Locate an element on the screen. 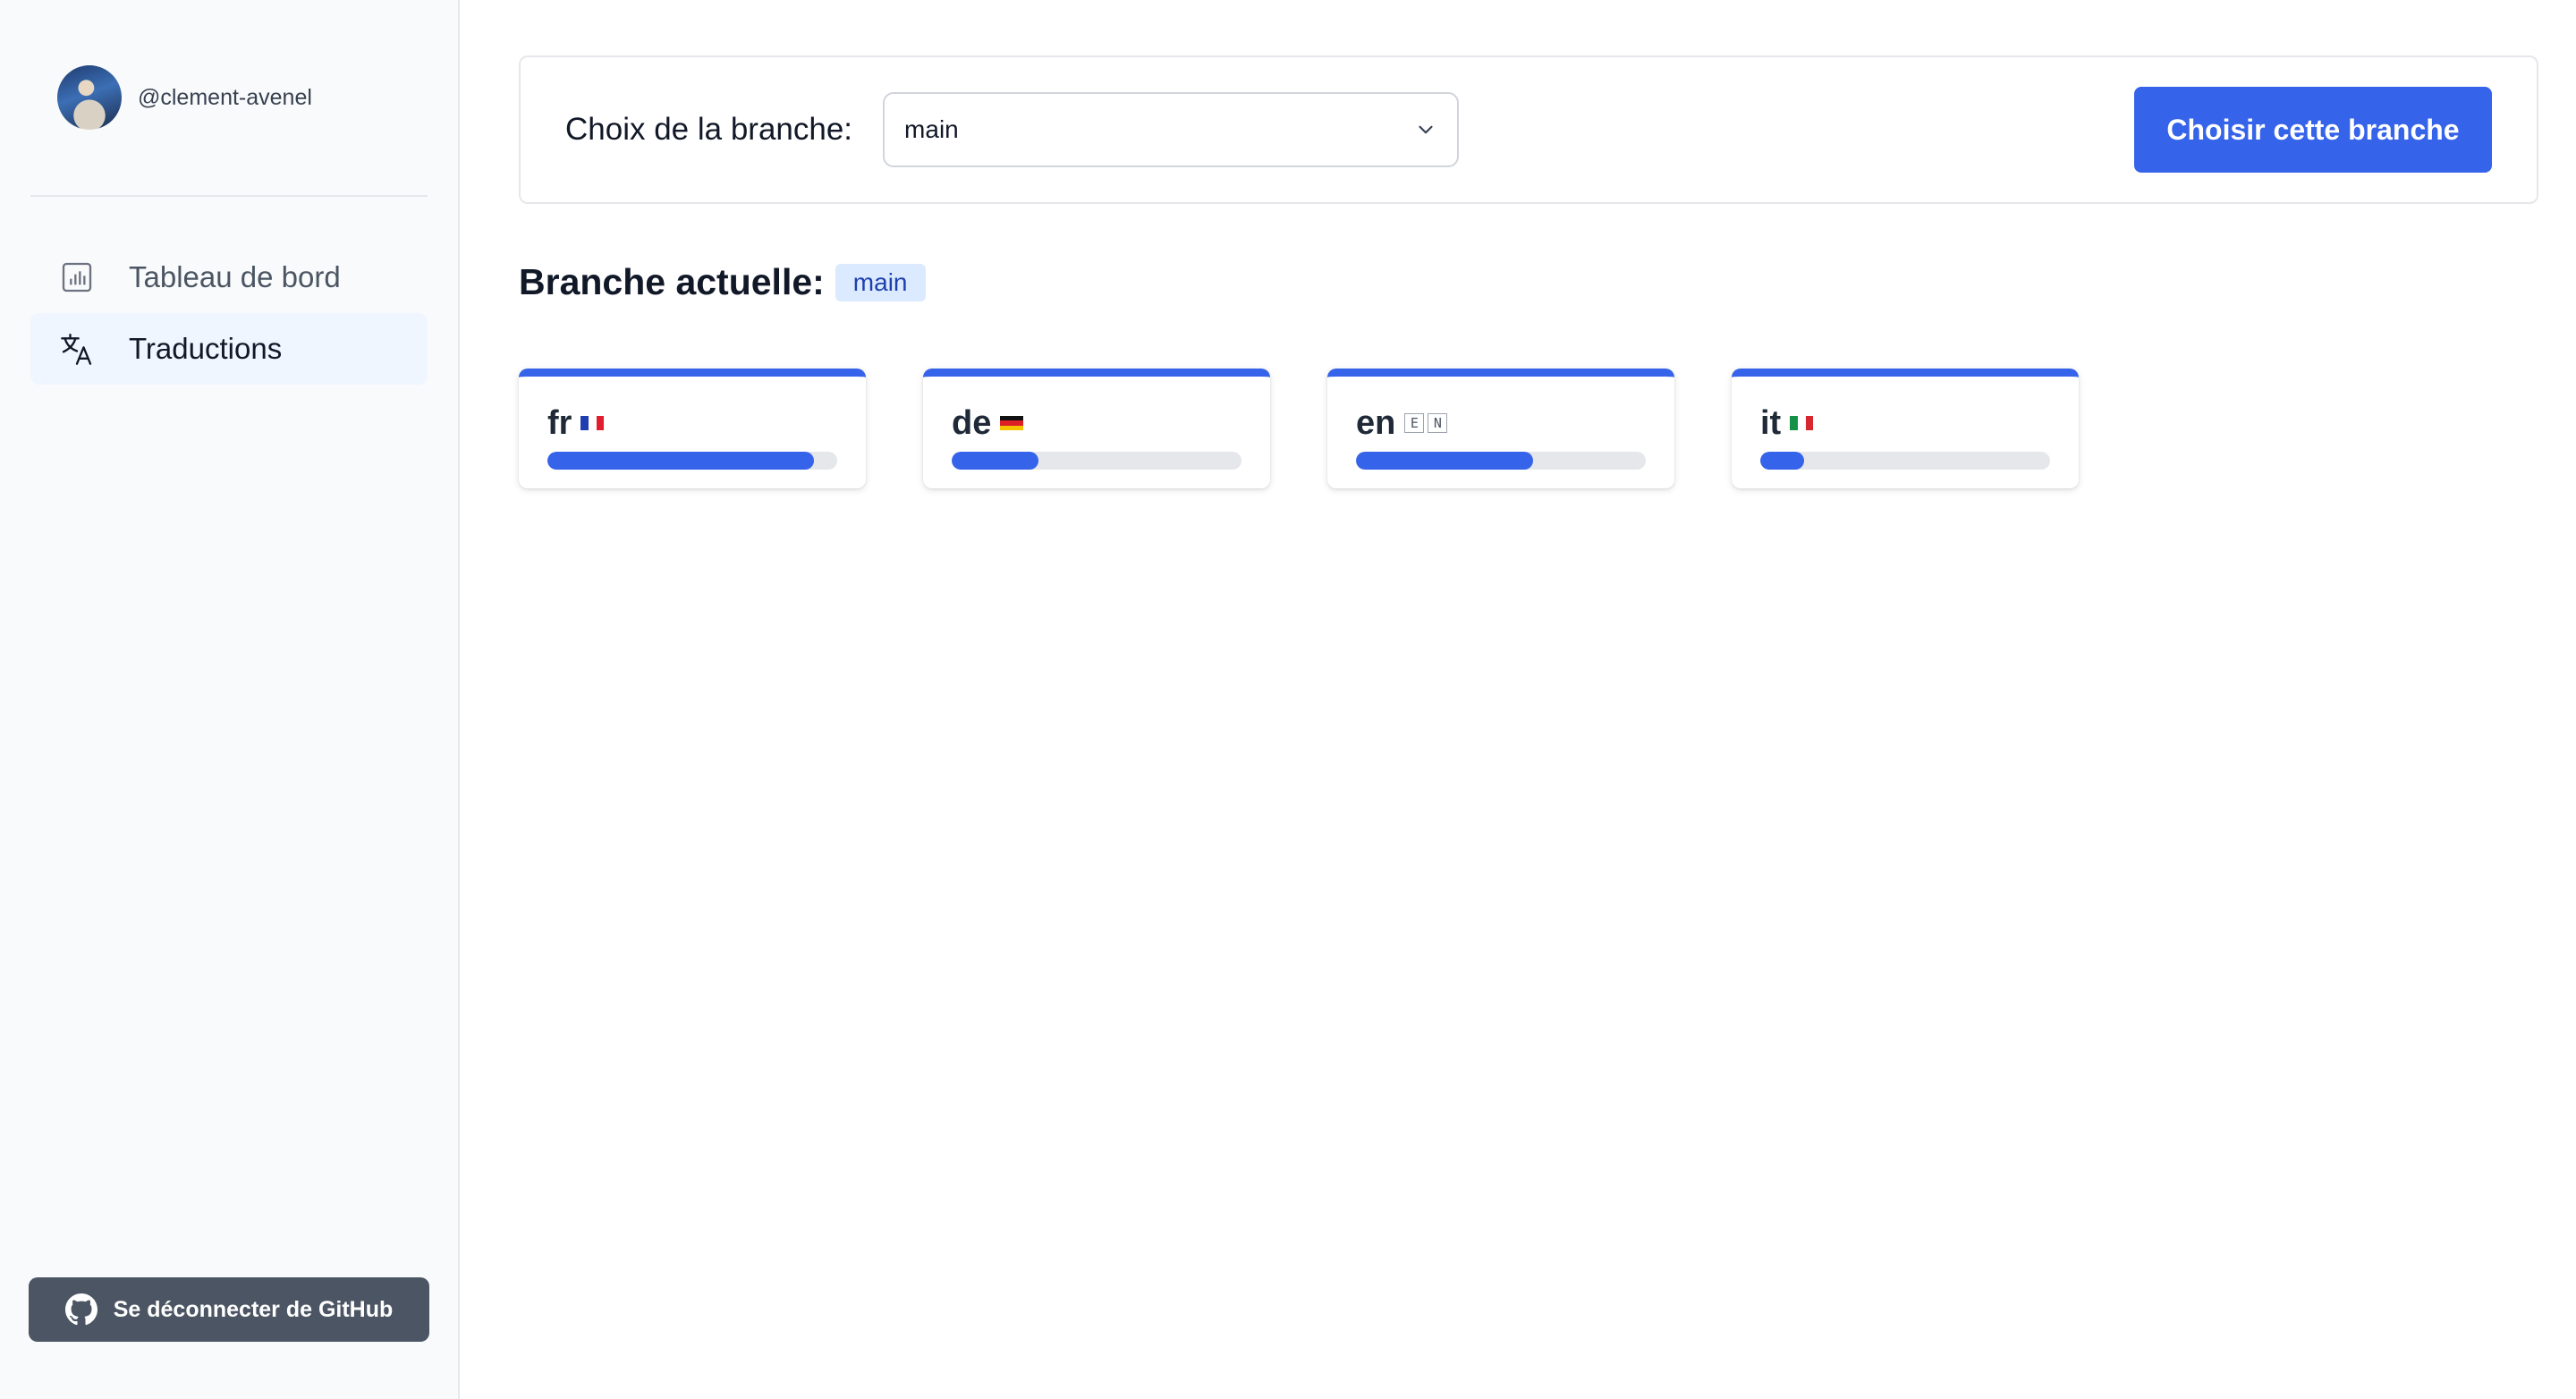  language-code: de is located at coordinates (972, 422).